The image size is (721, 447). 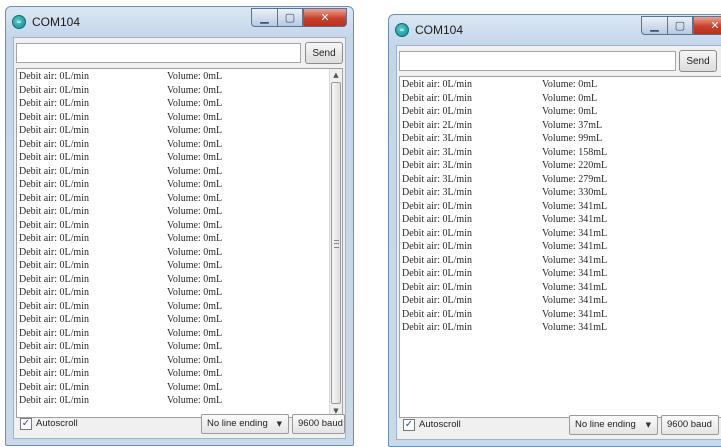 What do you see at coordinates (575, 165) in the screenshot?
I see `volume-reading: Volume: 220mL` at bounding box center [575, 165].